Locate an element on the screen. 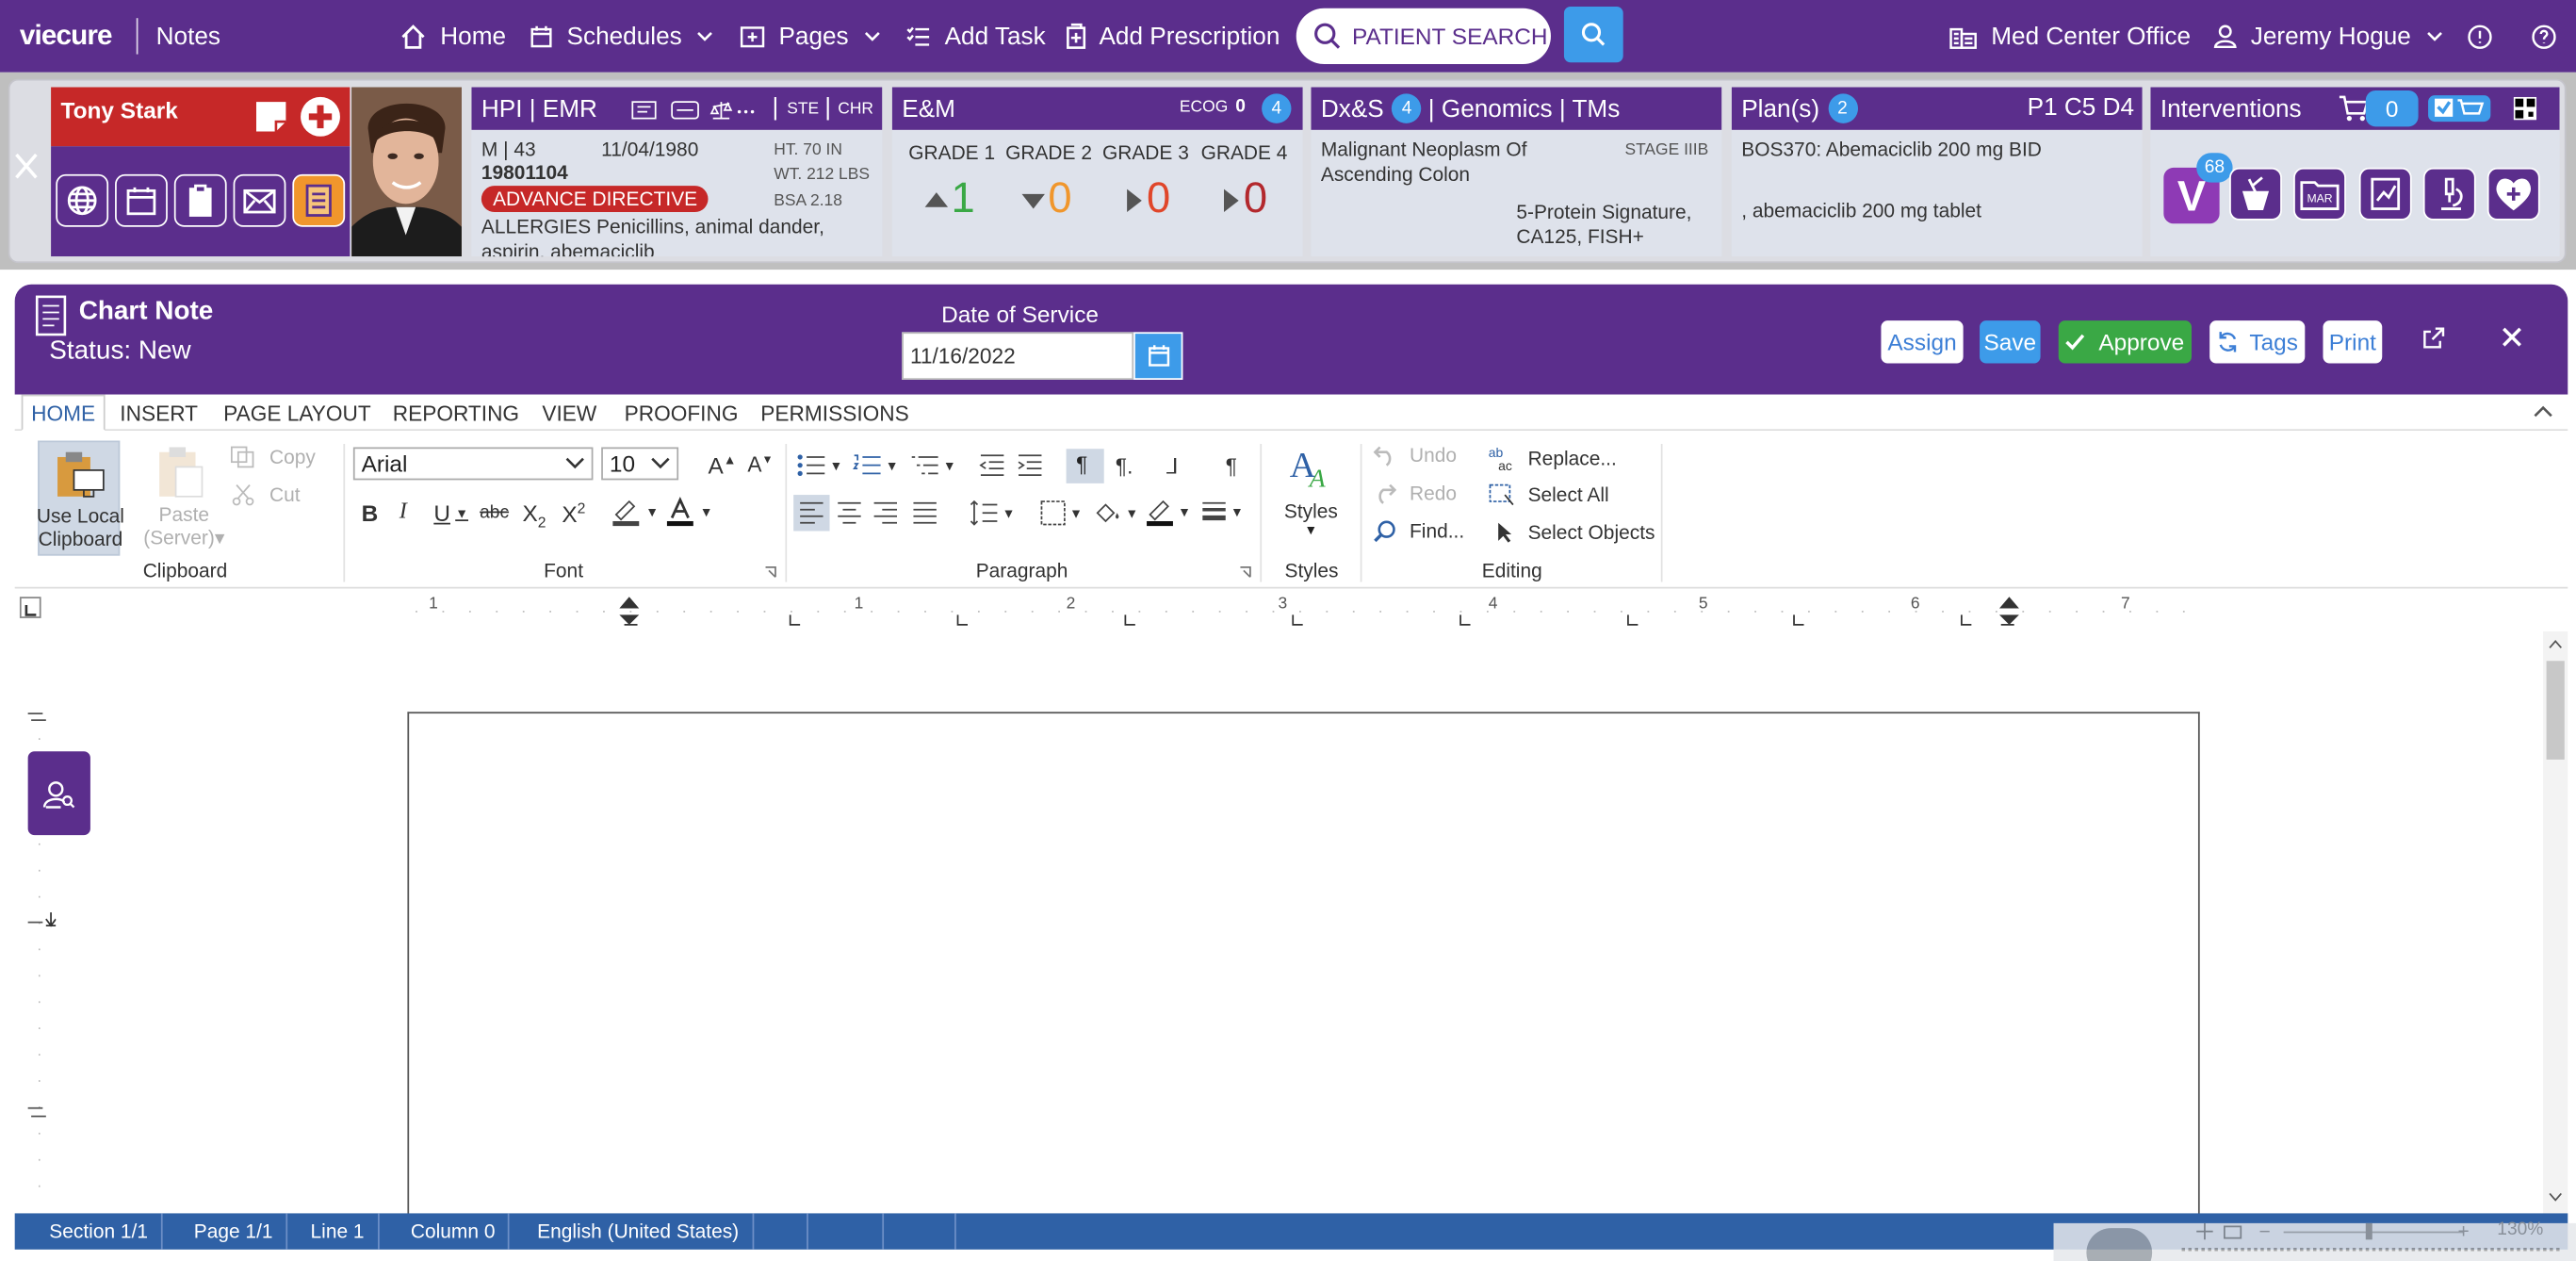 The height and width of the screenshot is (1261, 2576). grow-font-button: A▲ is located at coordinates (723, 465).